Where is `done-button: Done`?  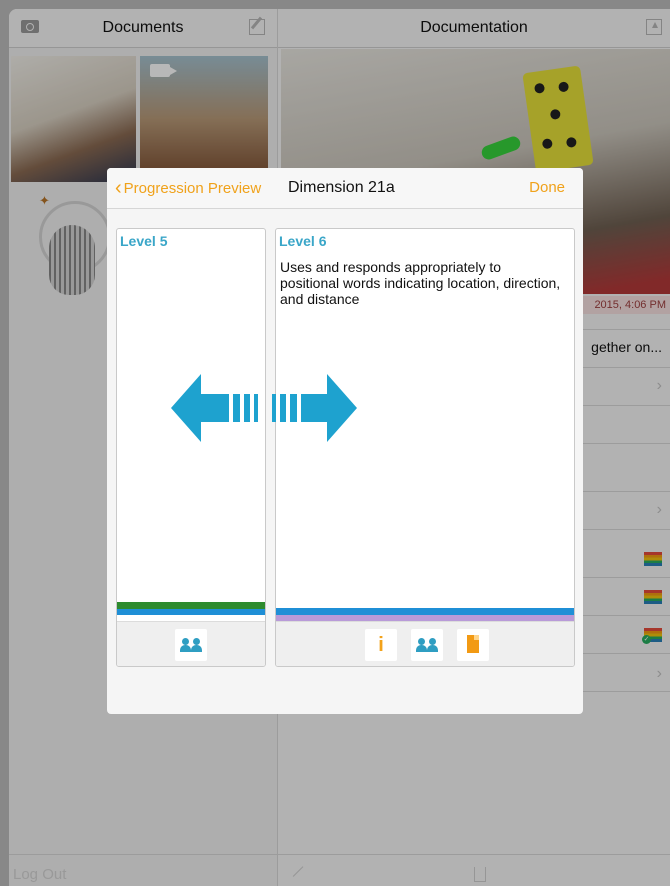
done-button: Done is located at coordinates (547, 188).